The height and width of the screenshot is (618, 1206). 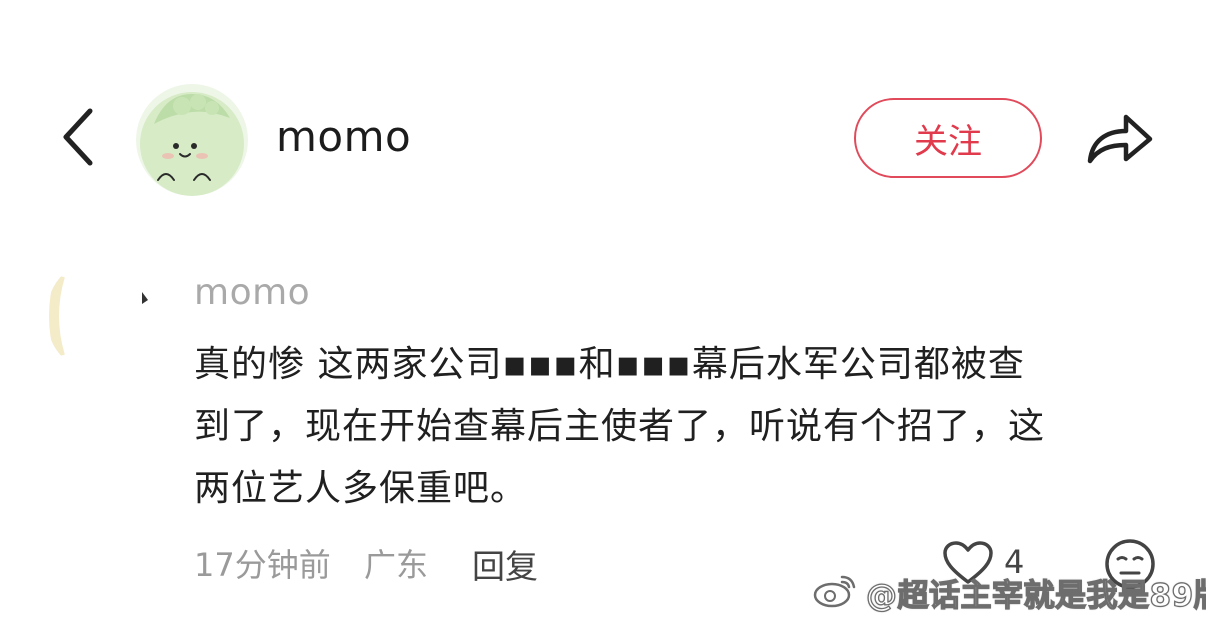 I want to click on follow-button: 关注, so click(x=948, y=138).